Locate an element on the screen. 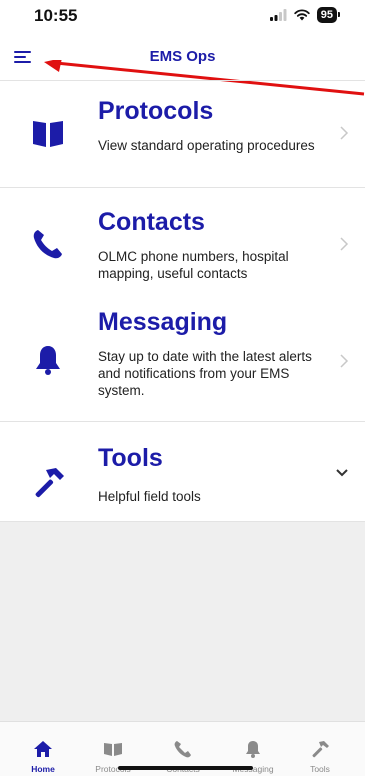 The width and height of the screenshot is (365, 776). battery-indicator: 95 is located at coordinates (328, 15).